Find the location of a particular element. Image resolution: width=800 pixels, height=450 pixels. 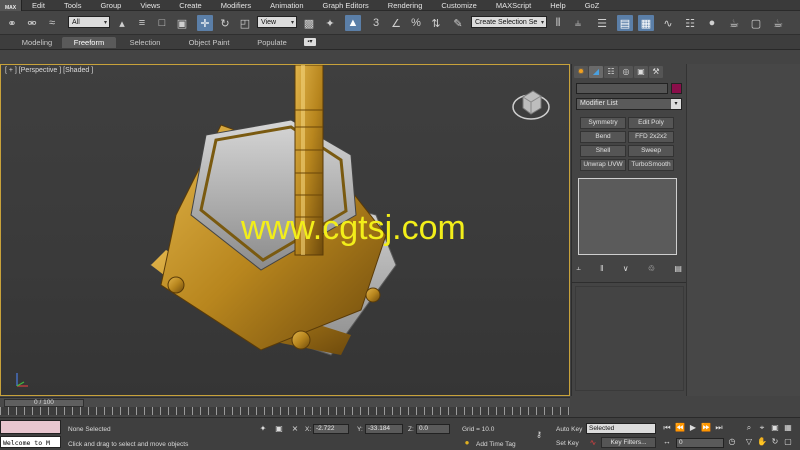

rendered-frame-window-icon: ▢ is located at coordinates (756, 23).